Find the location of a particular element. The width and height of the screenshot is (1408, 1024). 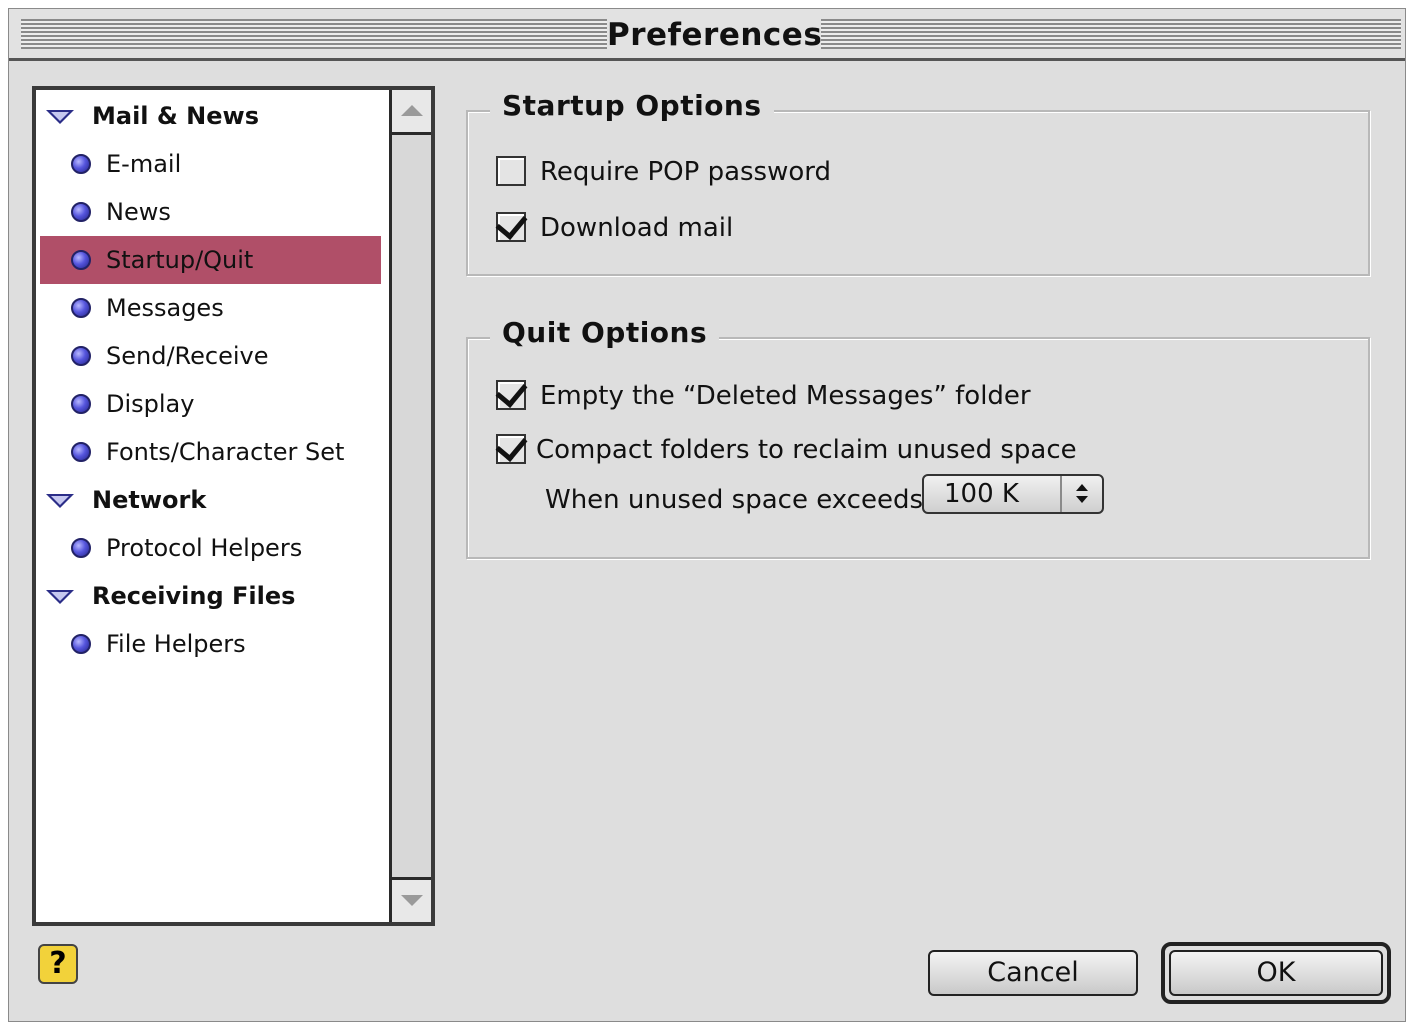

sidebar-item-label: Network is located at coordinates (149, 500).